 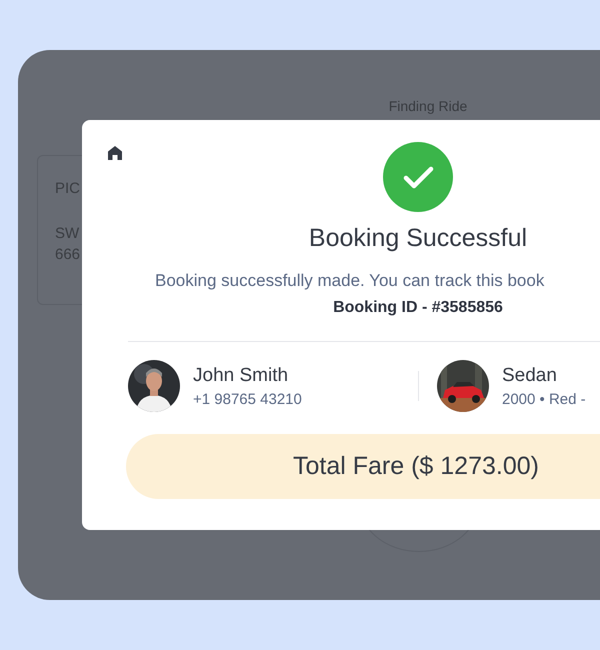 I want to click on vehicle-name: Sedan, so click(x=530, y=375).